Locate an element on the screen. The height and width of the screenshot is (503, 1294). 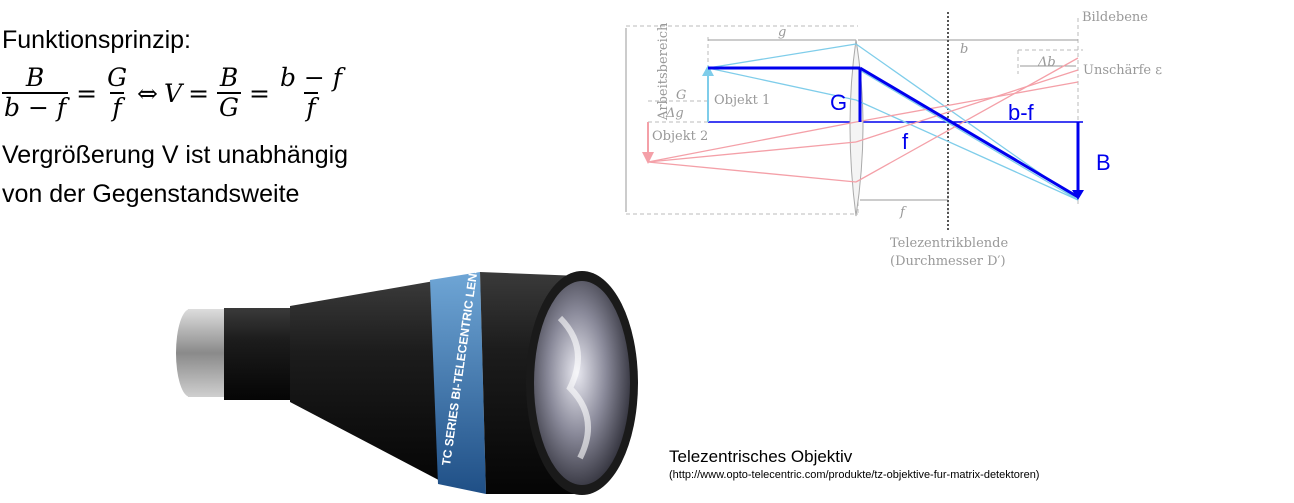
equivalence-sign: ⇔ is located at coordinates (147, 93).